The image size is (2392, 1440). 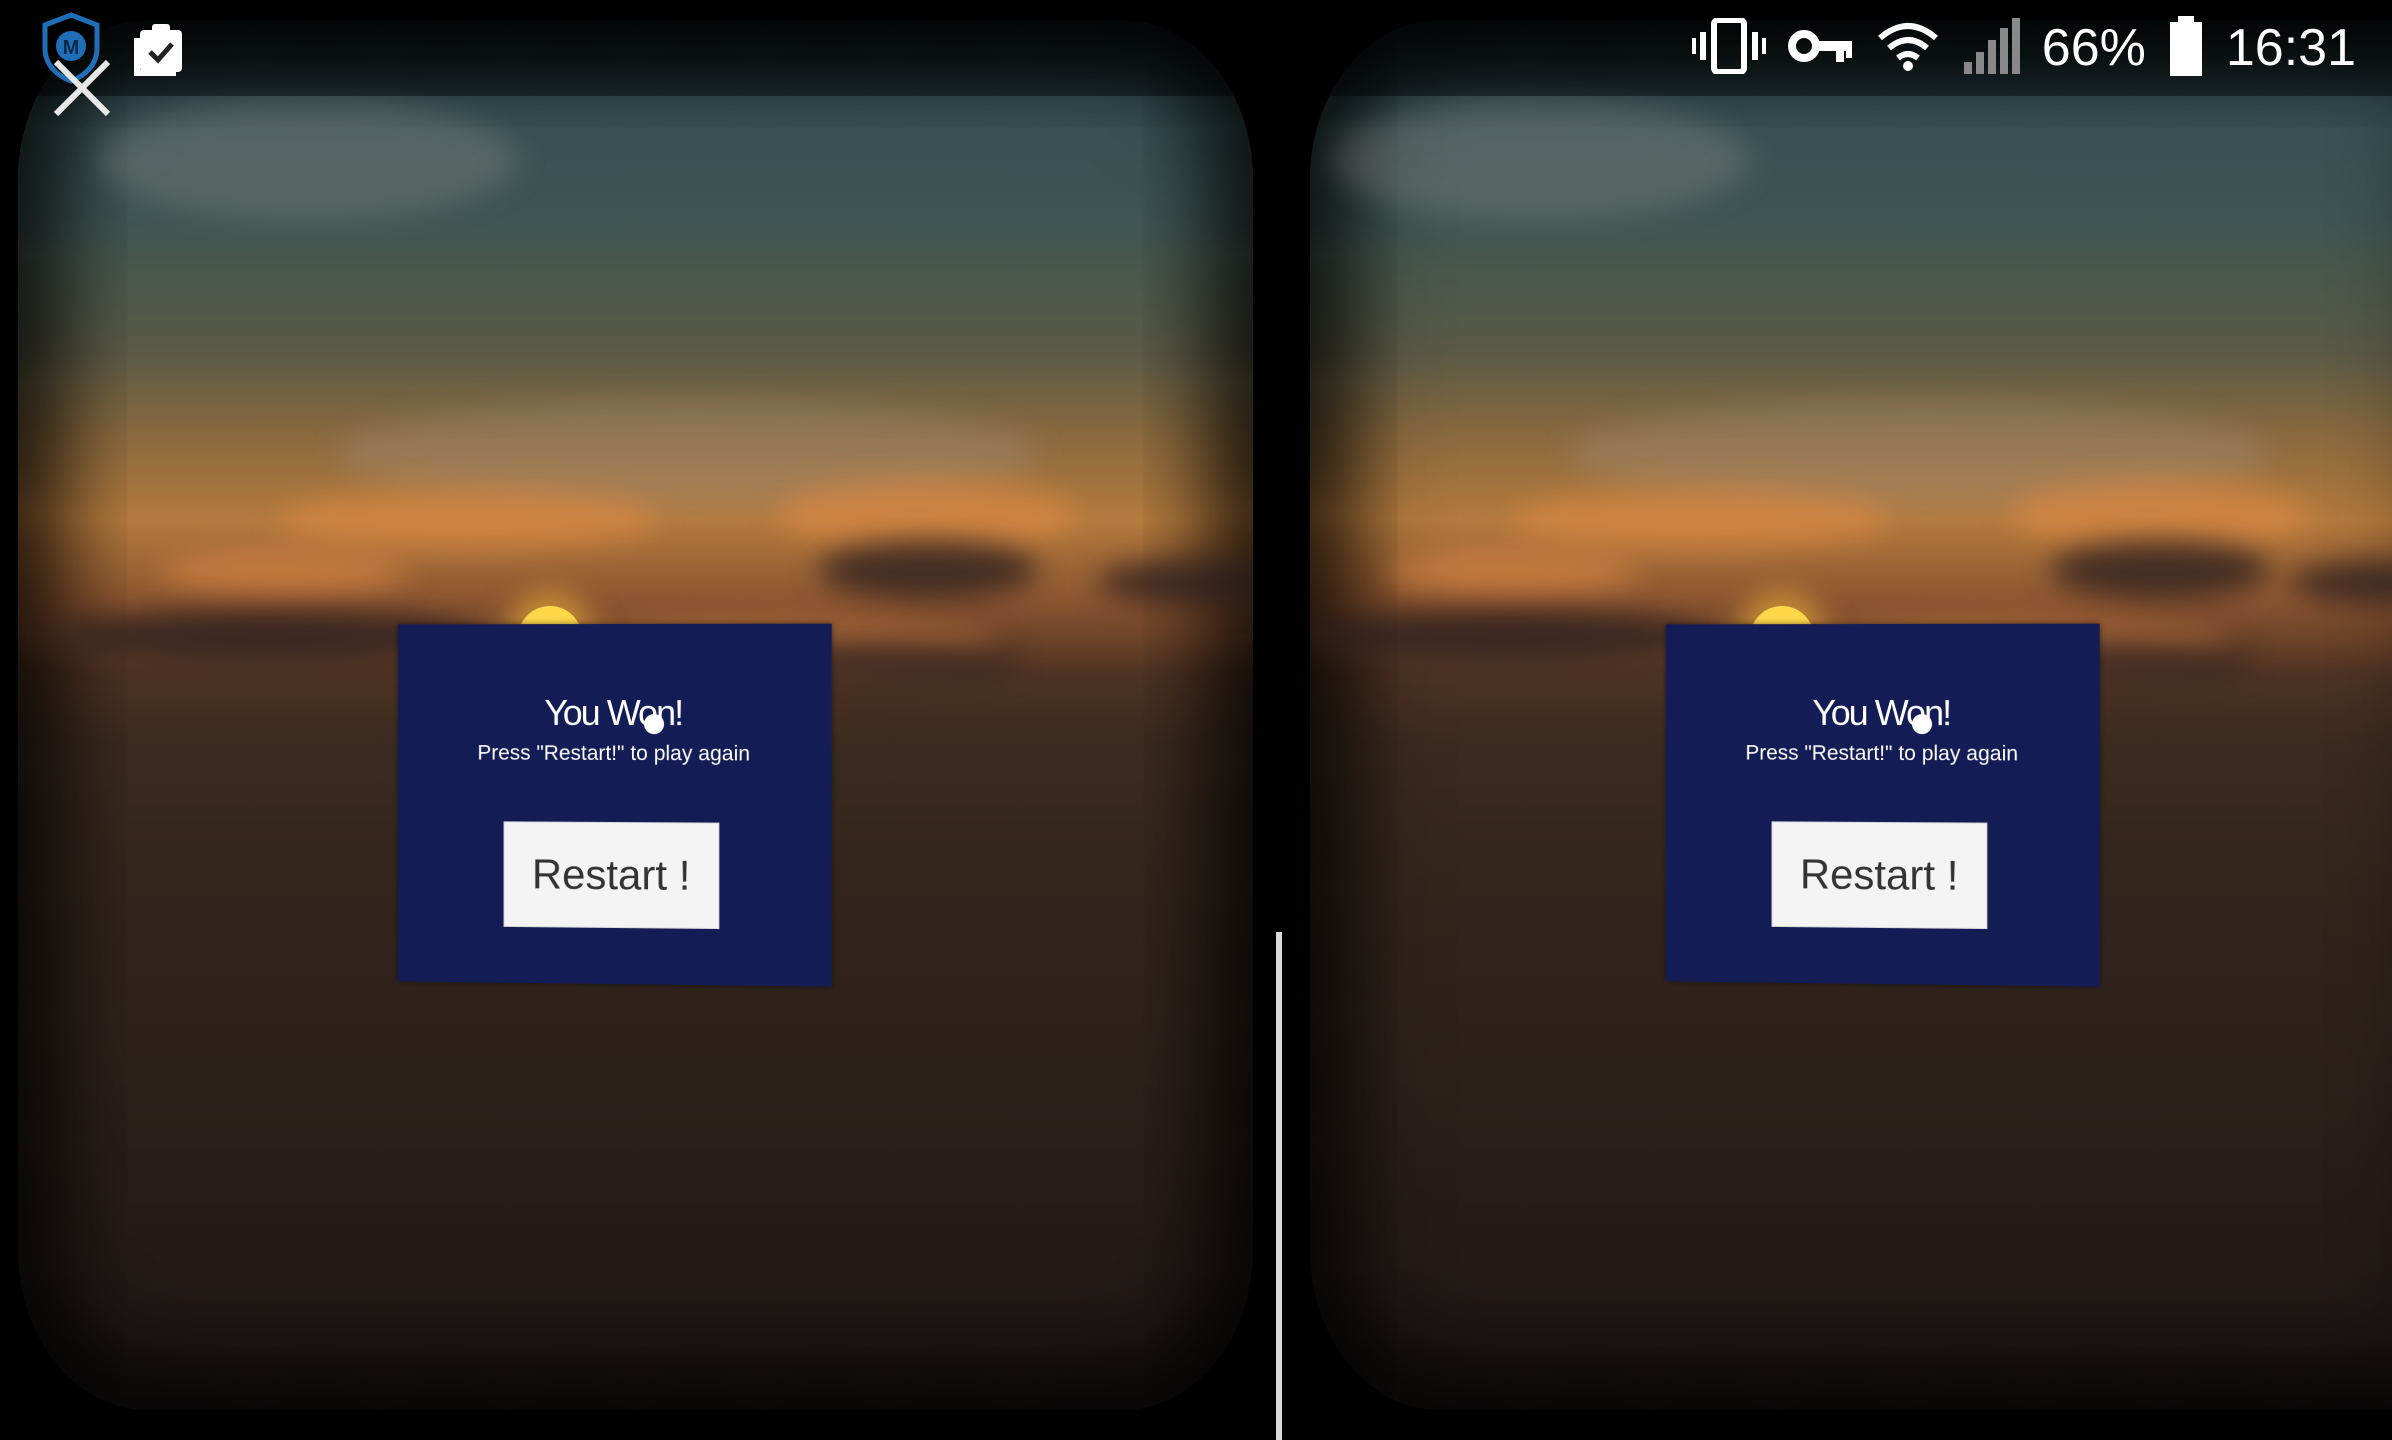 I want to click on clock-time: 16:31, so click(x=2290, y=48).